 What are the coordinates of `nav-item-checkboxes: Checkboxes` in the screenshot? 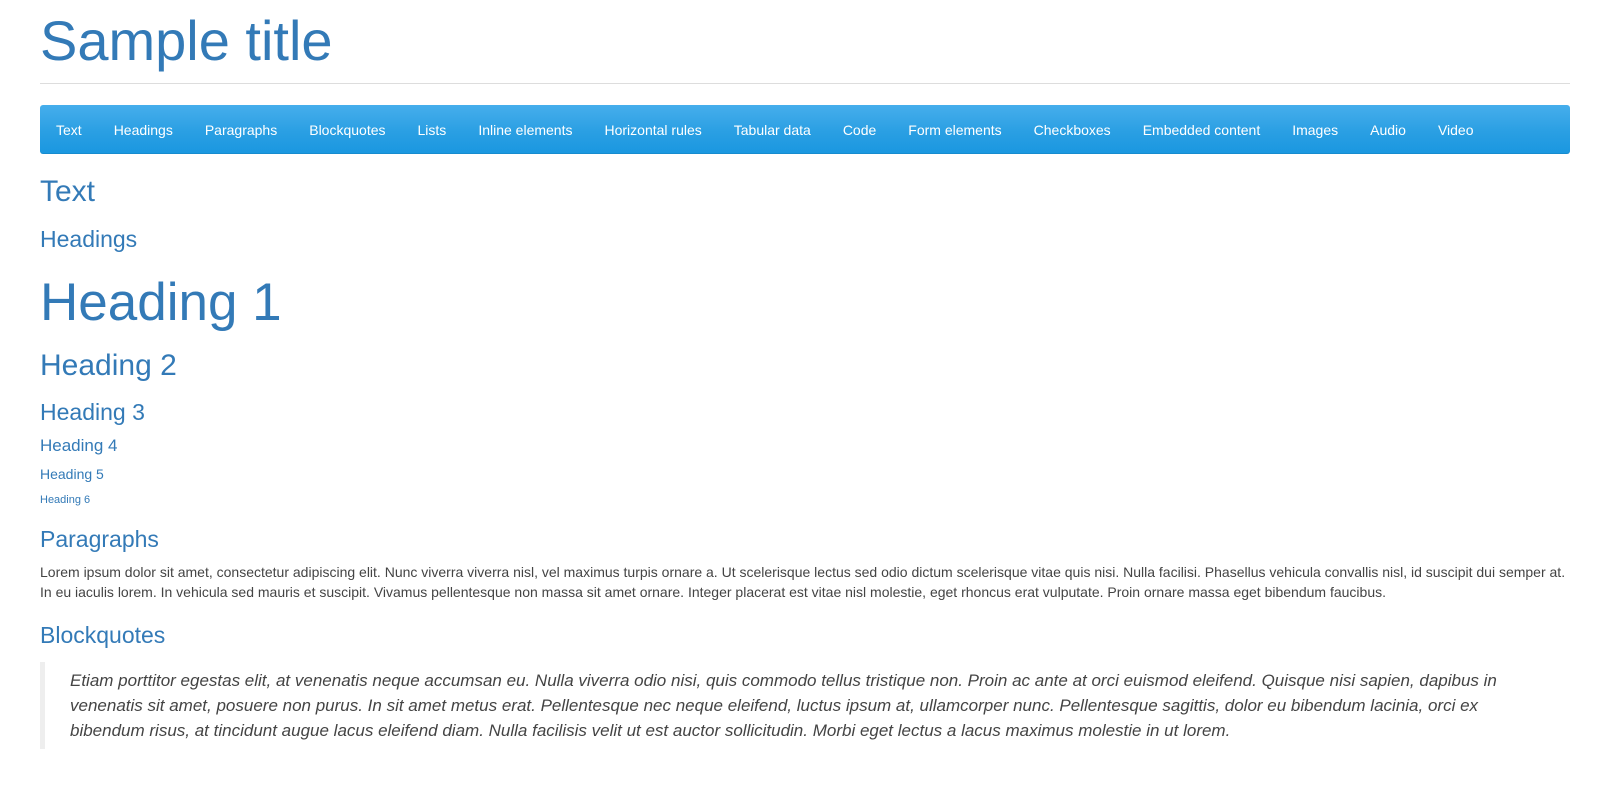 It's located at (1072, 130).